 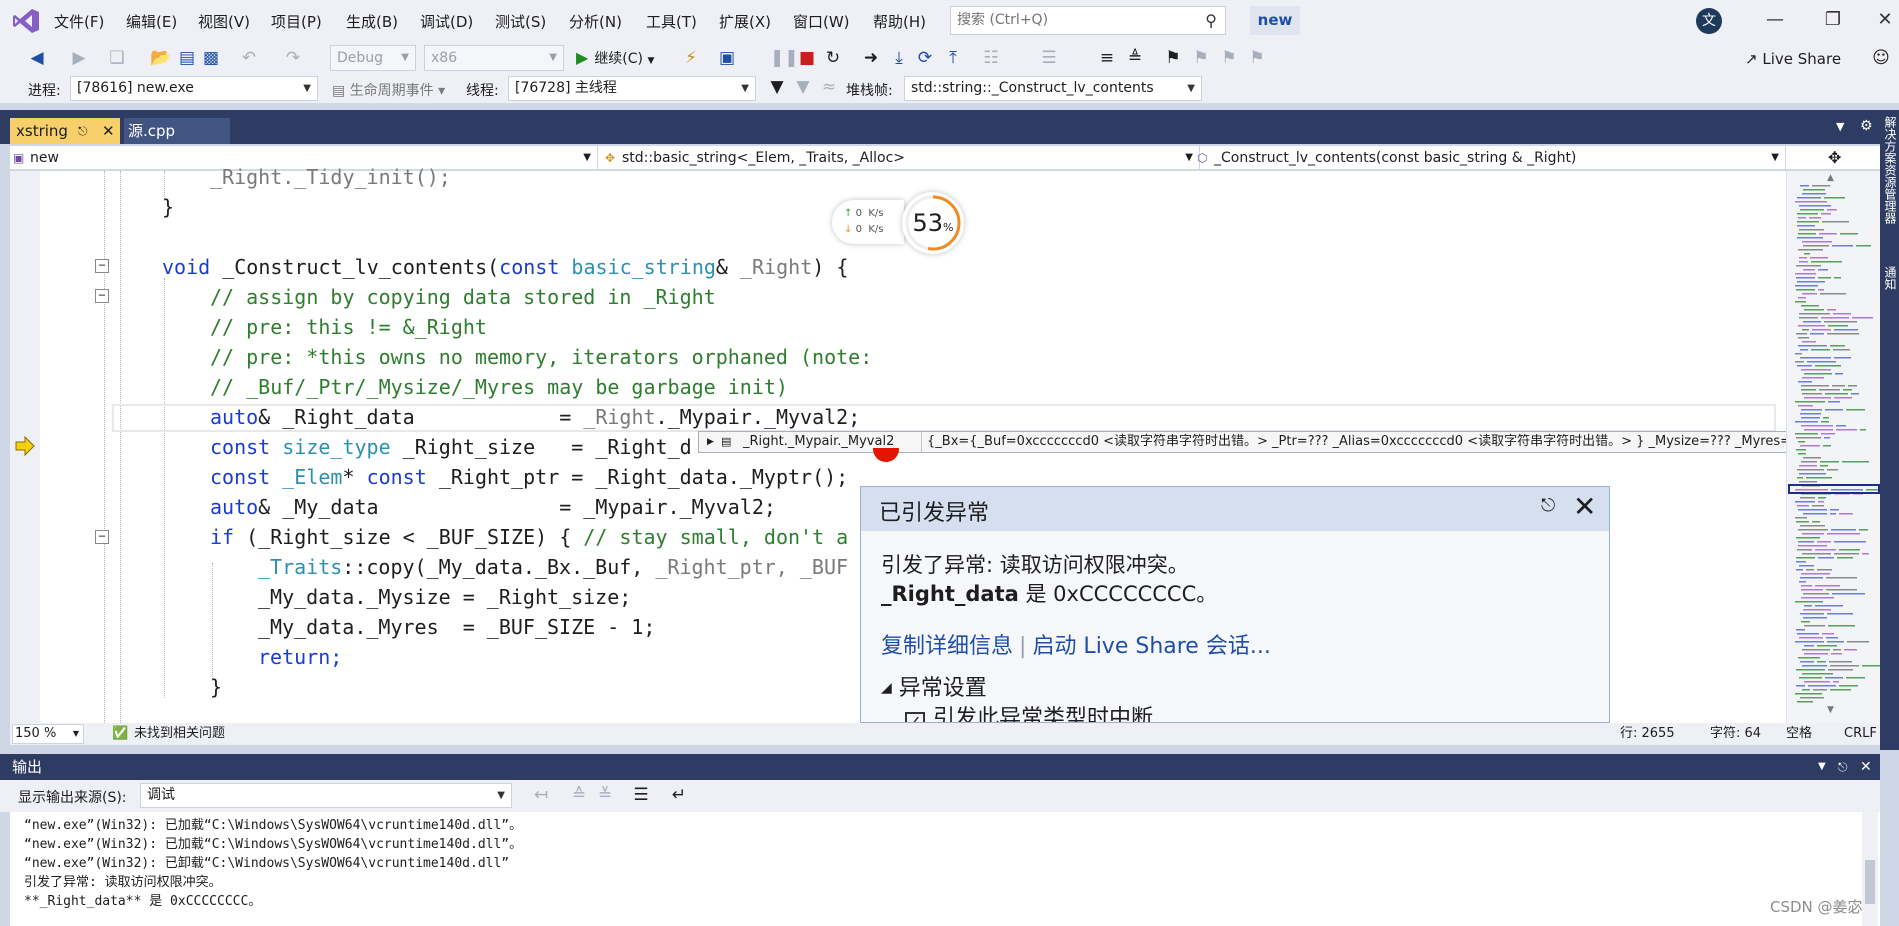 What do you see at coordinates (833, 58) in the screenshot?
I see `restart-icon: ↻` at bounding box center [833, 58].